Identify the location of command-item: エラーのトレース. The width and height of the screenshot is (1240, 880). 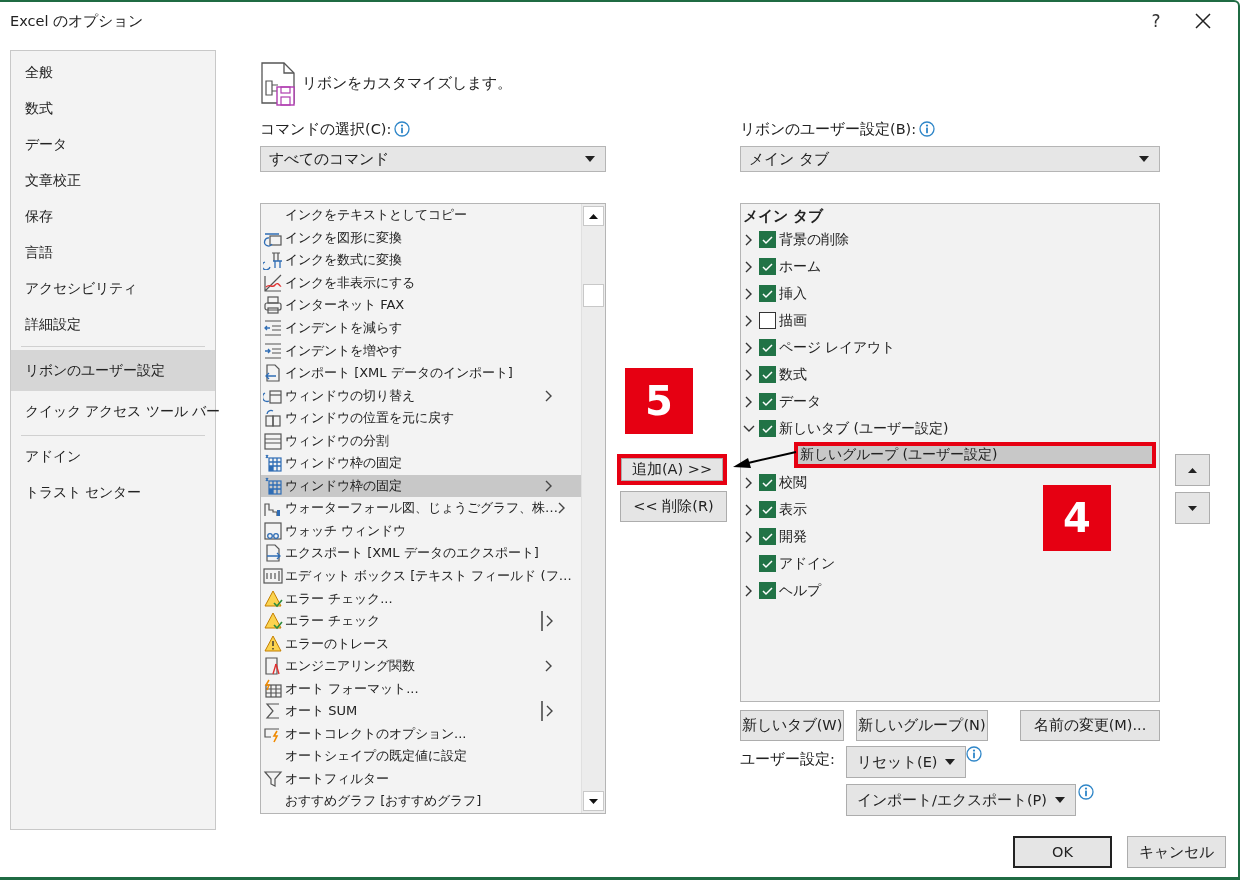
(421, 643).